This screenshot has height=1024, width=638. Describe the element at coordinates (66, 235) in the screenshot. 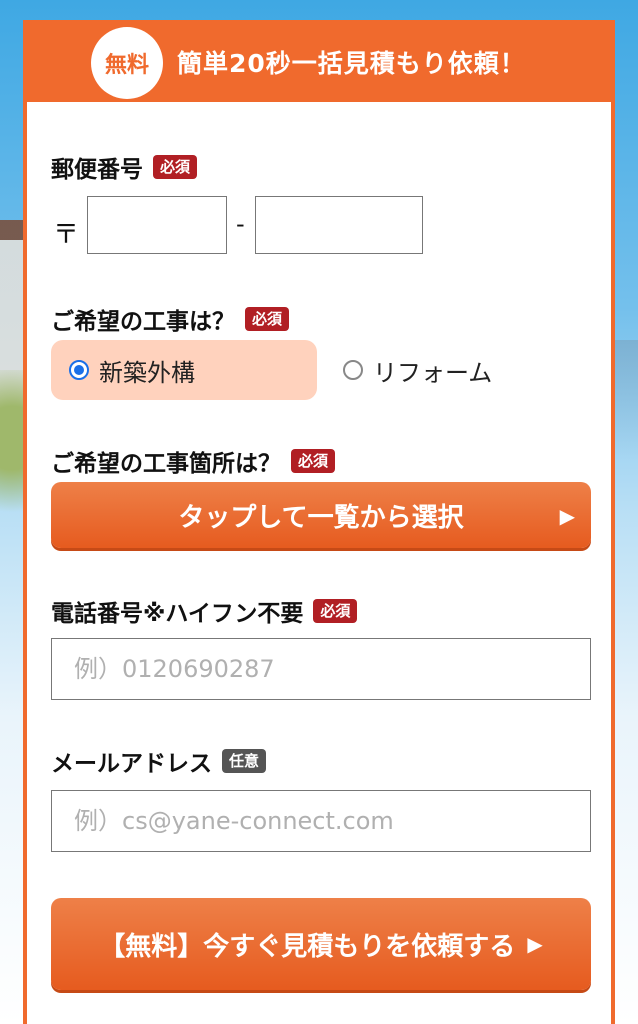

I see `postal-mark-icon: 〒` at that location.